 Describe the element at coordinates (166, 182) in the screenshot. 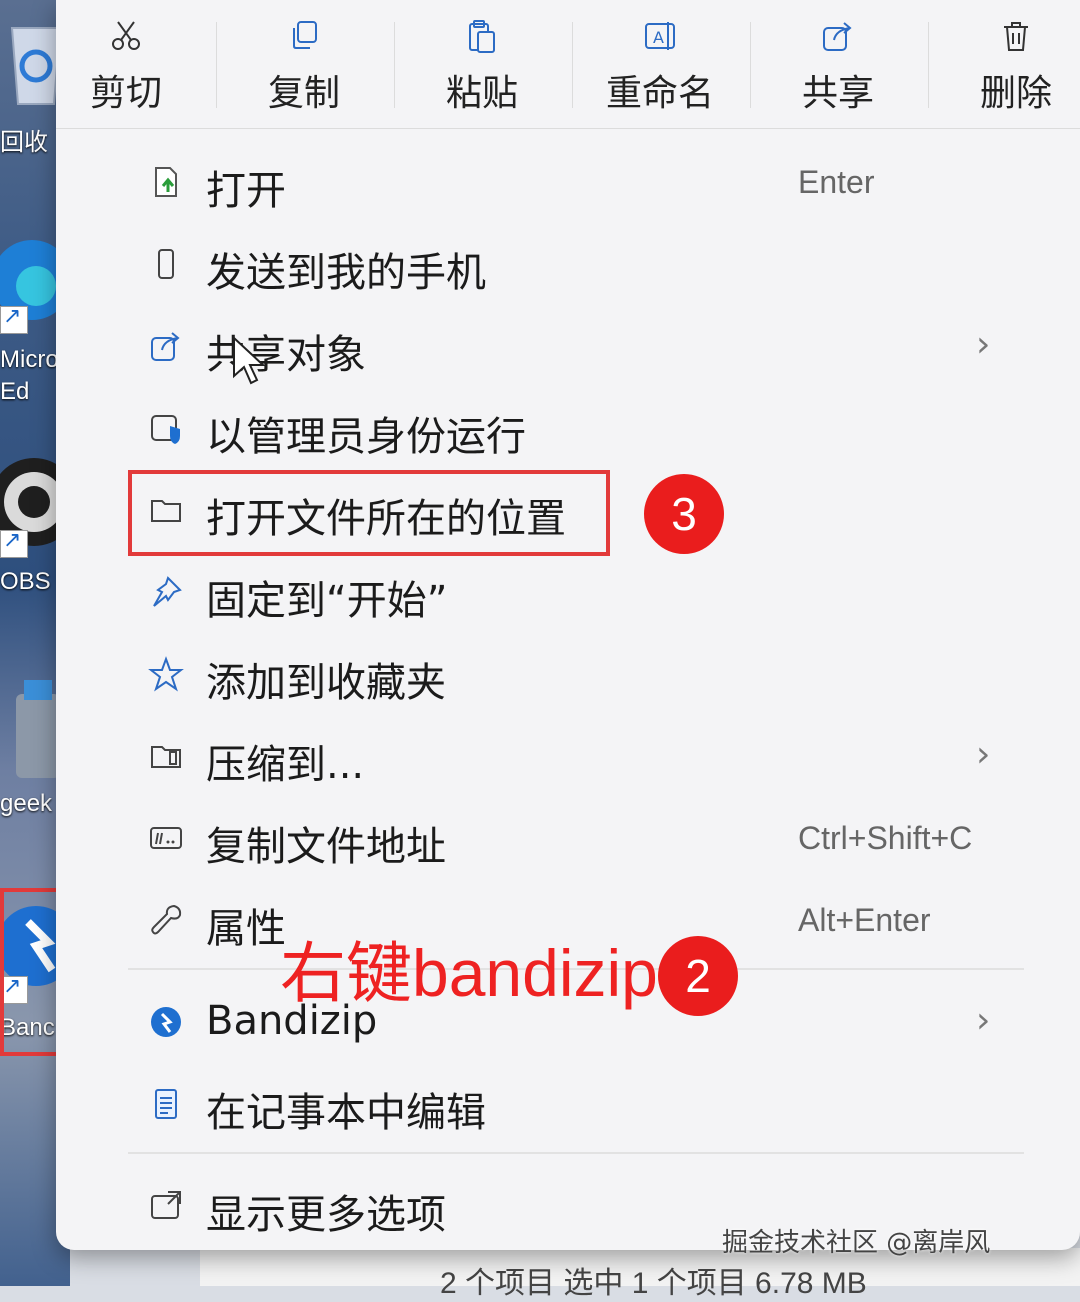

I see `open-file-icon` at that location.